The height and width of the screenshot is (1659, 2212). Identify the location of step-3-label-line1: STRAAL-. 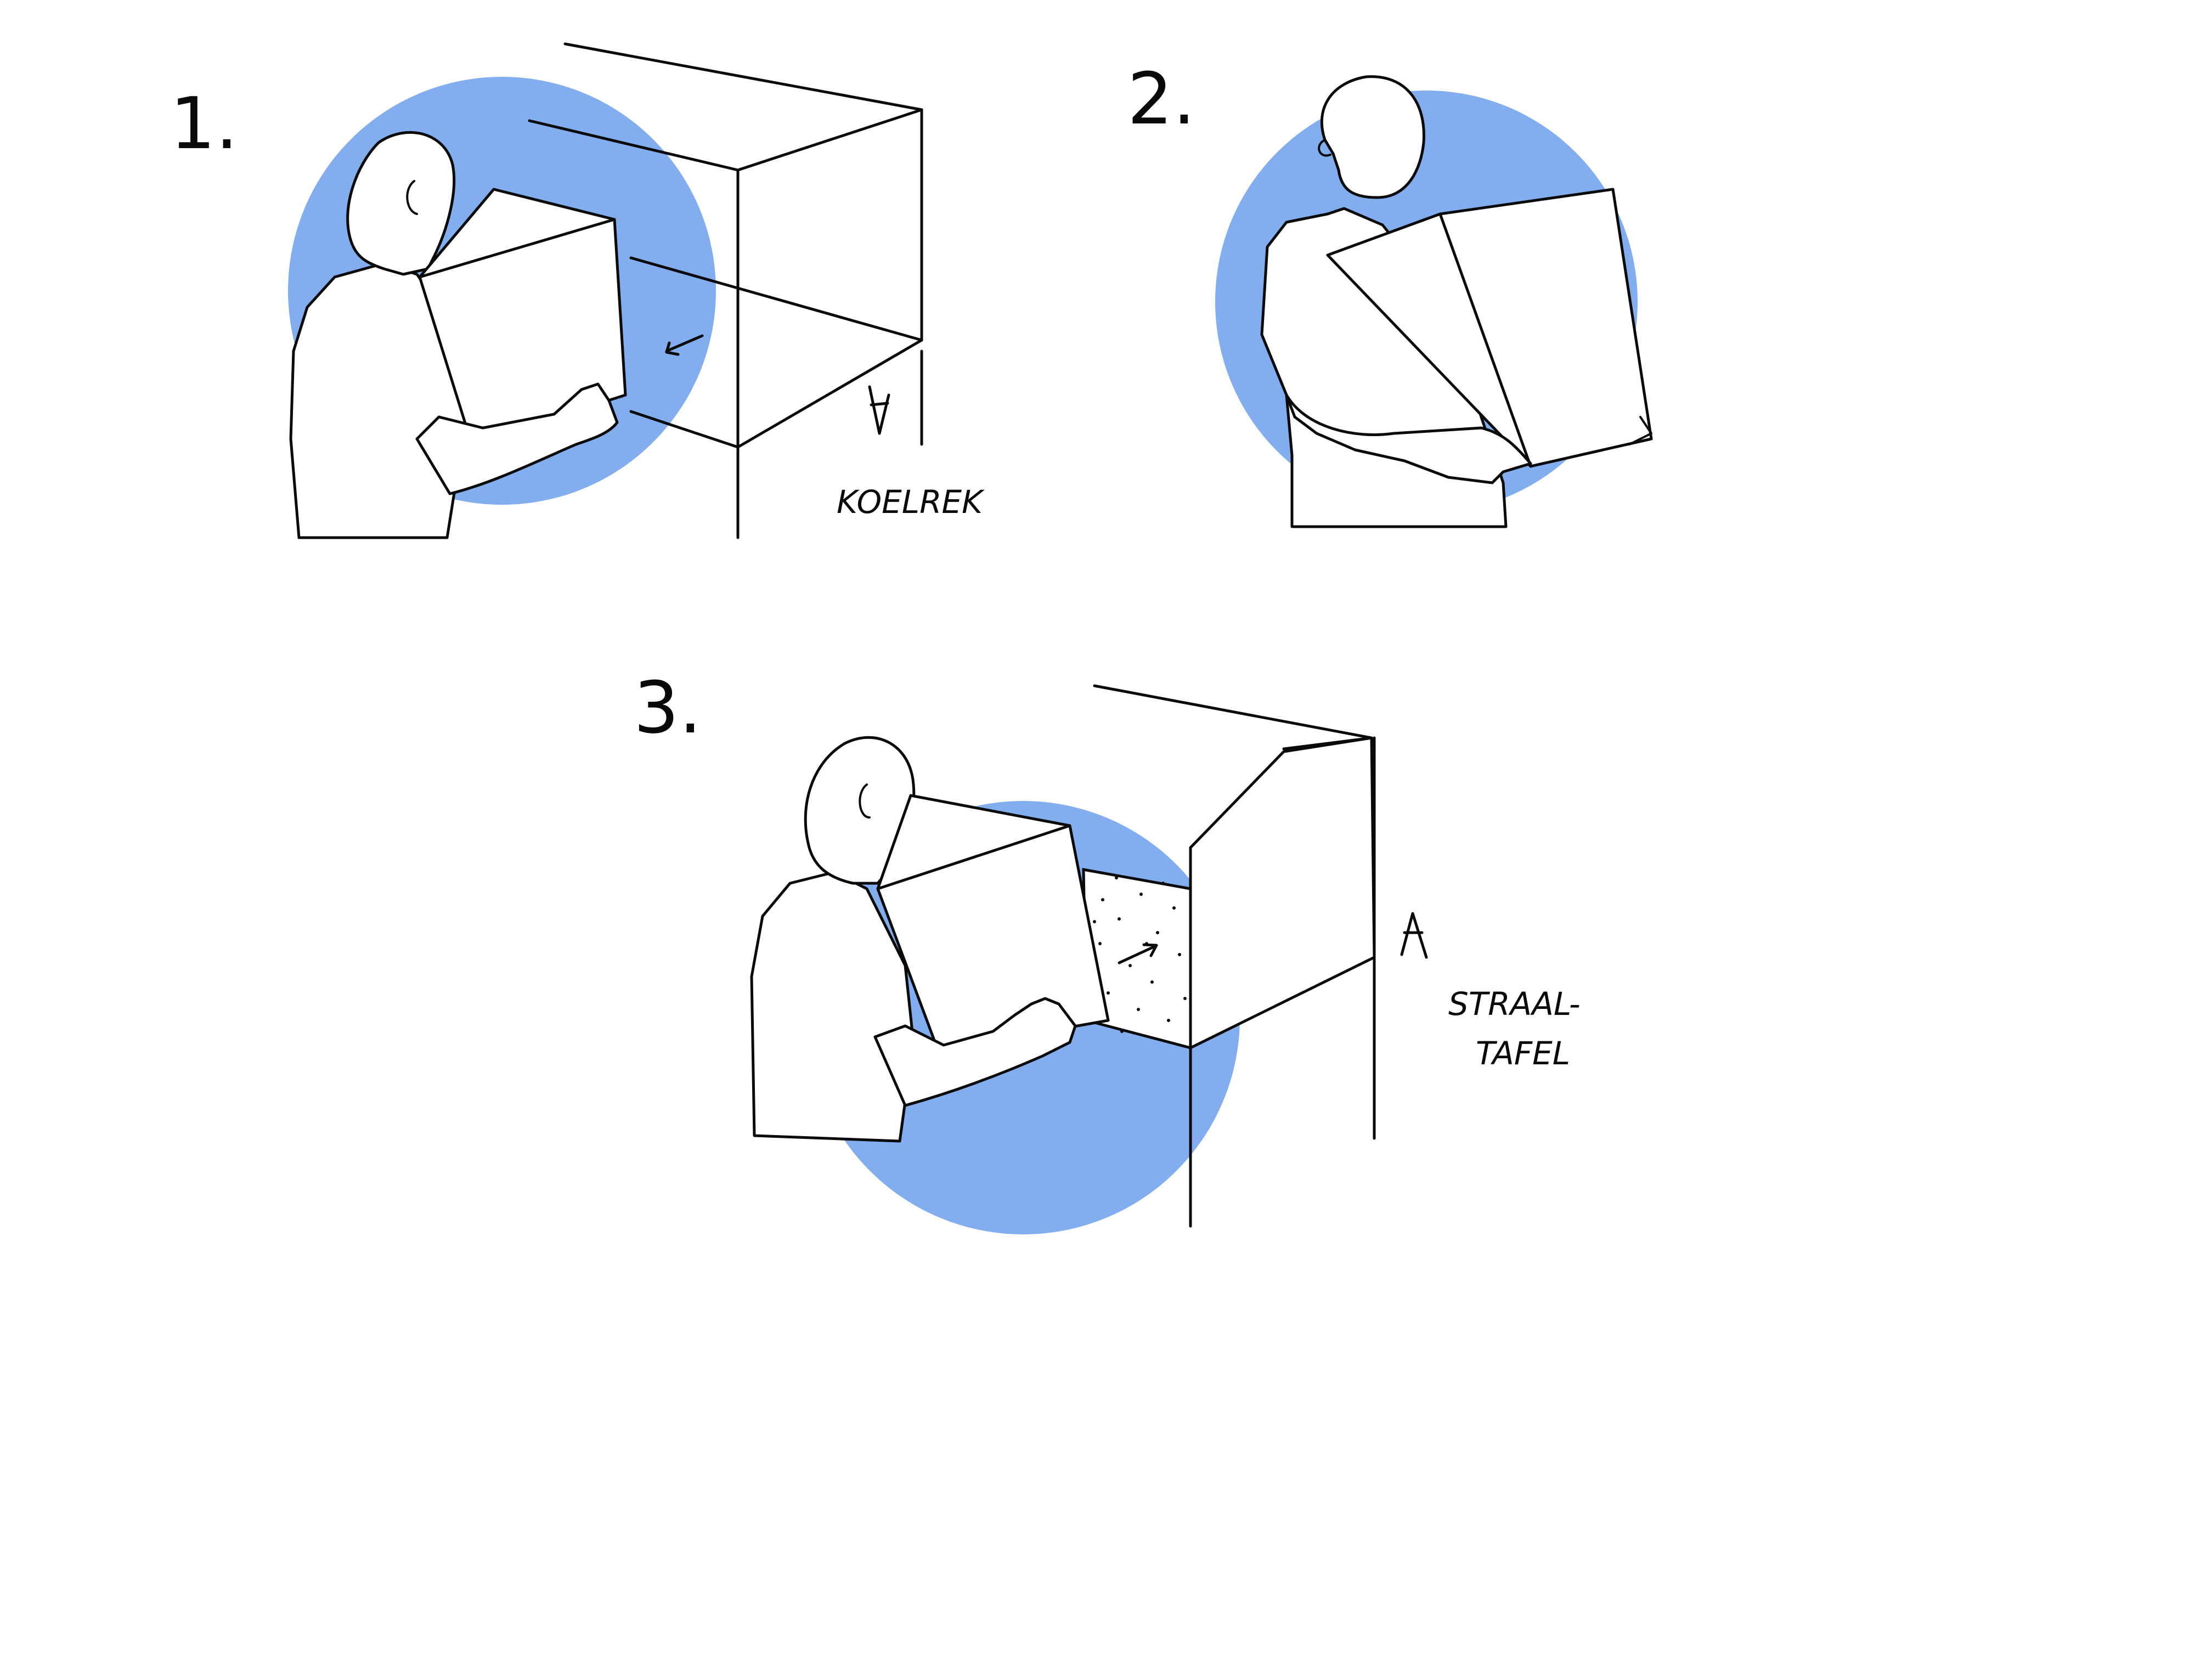
(1514, 1004).